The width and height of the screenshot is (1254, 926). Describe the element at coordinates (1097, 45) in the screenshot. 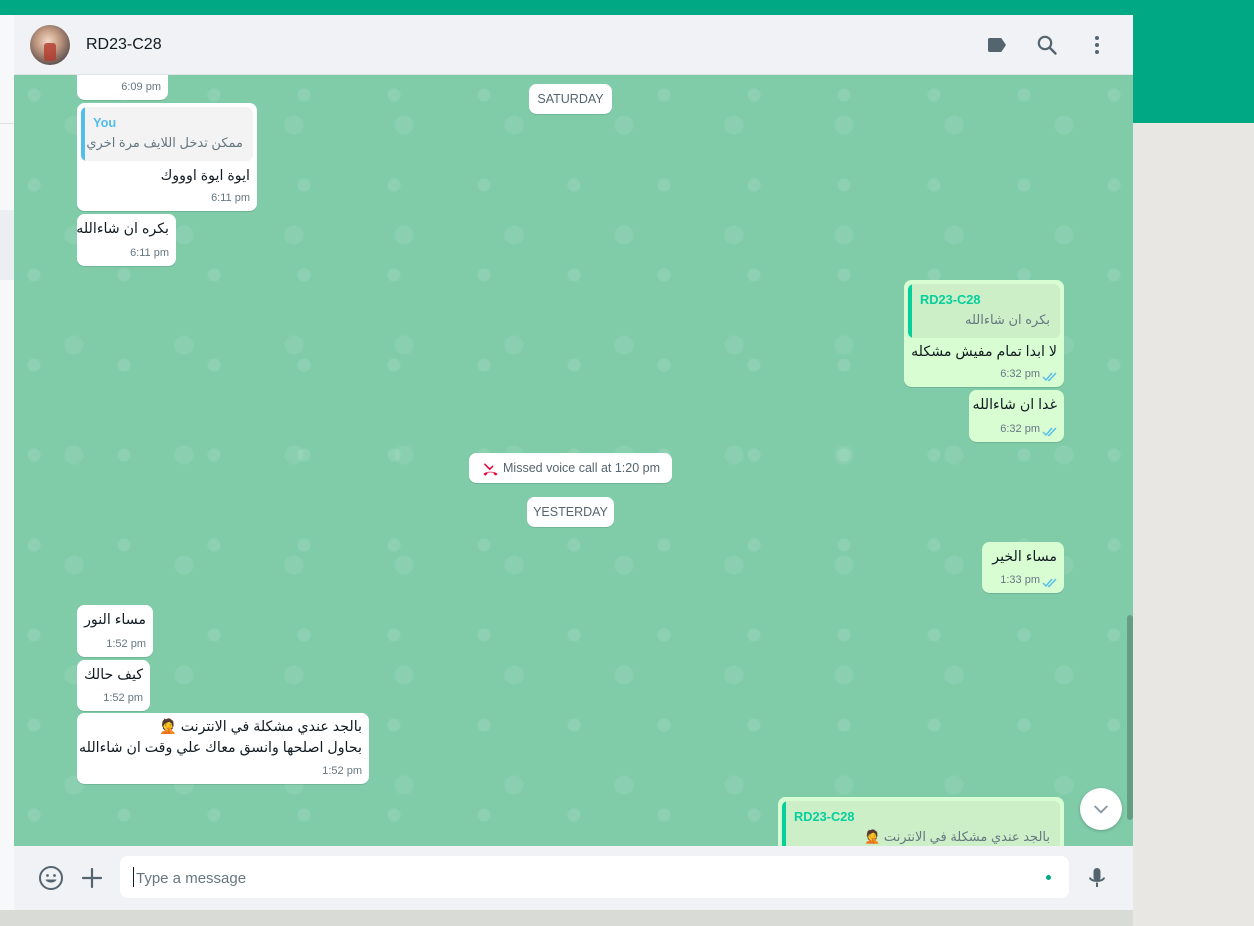

I see `menu-icon` at that location.